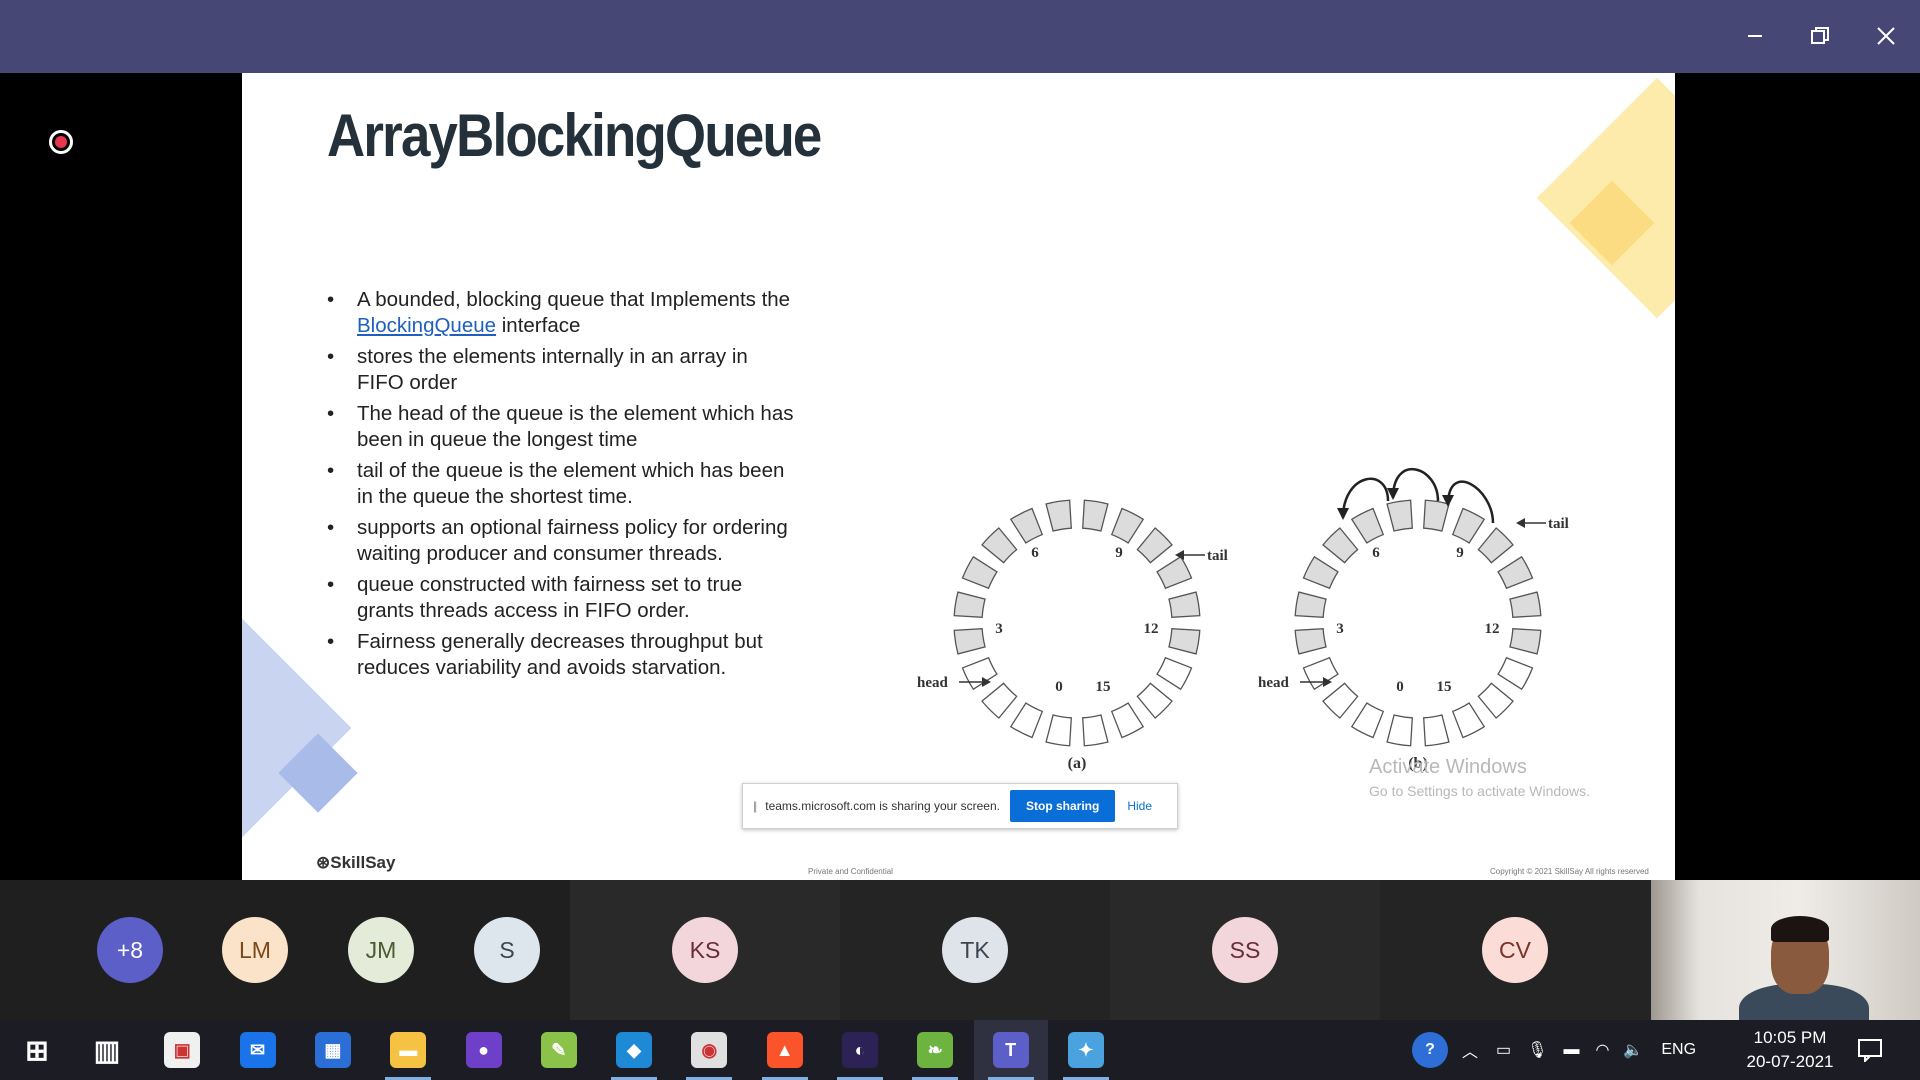 The width and height of the screenshot is (1920, 1080). What do you see at coordinates (709, 1050) in the screenshot?
I see `taskbar-button: ◉` at bounding box center [709, 1050].